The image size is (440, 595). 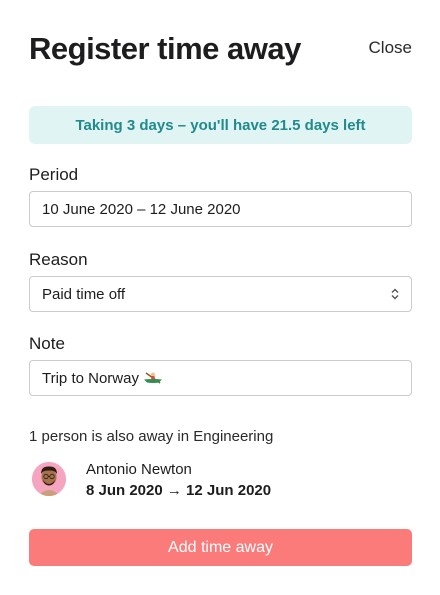 I want to click on person-dates: 8 Jun 2020 → 12 Jun 2020, so click(x=179, y=490).